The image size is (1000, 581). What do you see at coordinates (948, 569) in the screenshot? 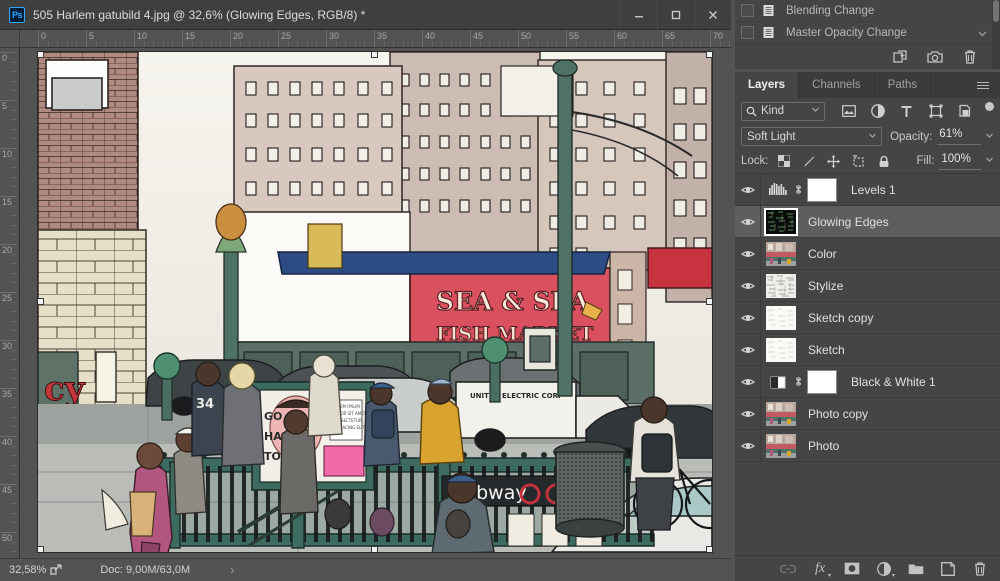
I see `new-layer-icon` at bounding box center [948, 569].